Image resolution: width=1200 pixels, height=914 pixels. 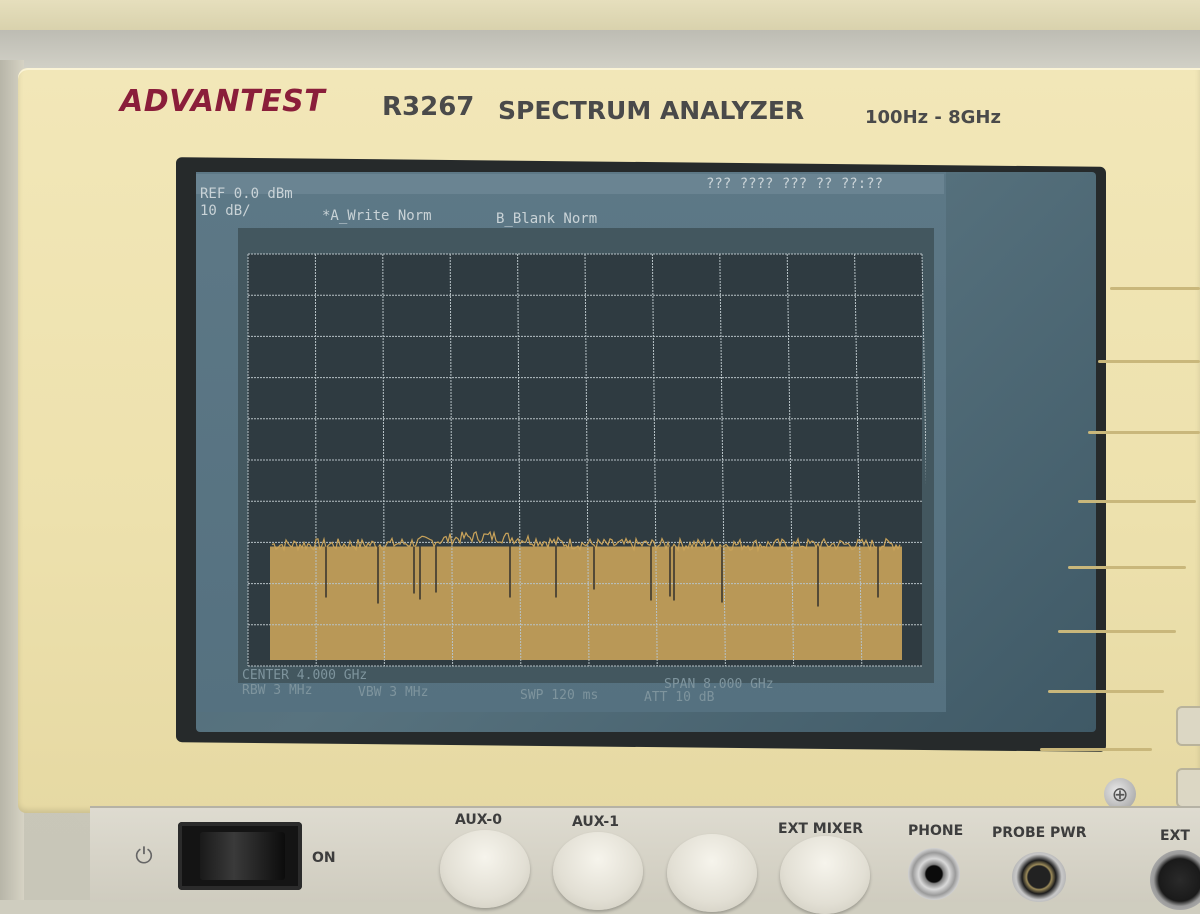 What do you see at coordinates (595, 822) in the screenshot?
I see `aux1-label: AUX-1` at bounding box center [595, 822].